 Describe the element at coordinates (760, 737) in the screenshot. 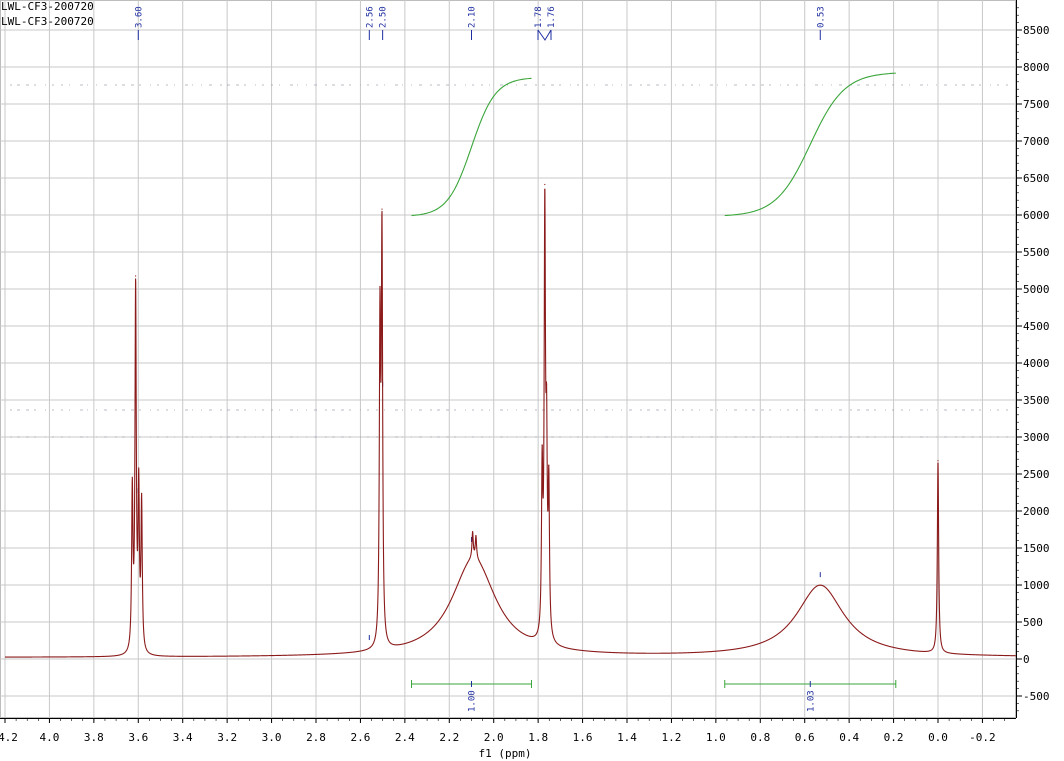

I see `x-tick-label: 0.8` at that location.